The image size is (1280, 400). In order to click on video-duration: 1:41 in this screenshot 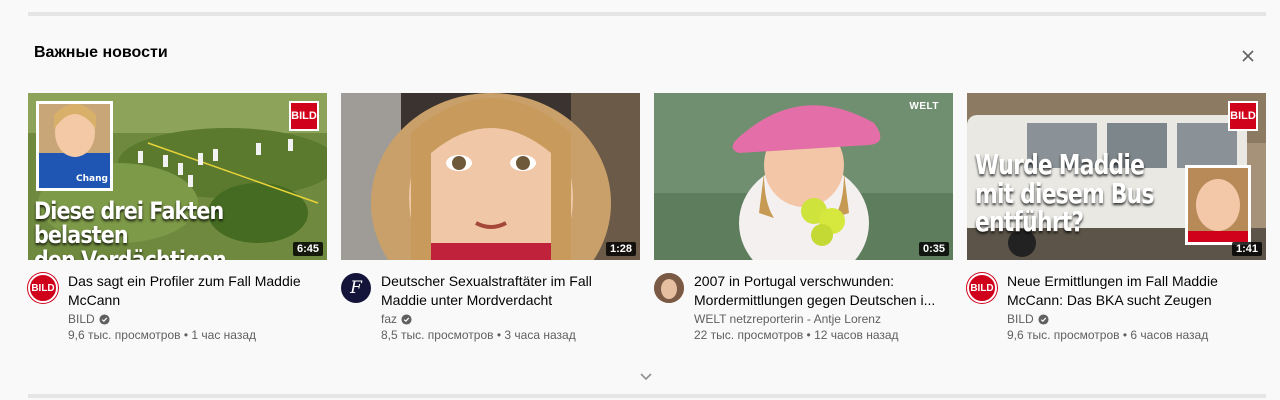, I will do `click(1246, 249)`.